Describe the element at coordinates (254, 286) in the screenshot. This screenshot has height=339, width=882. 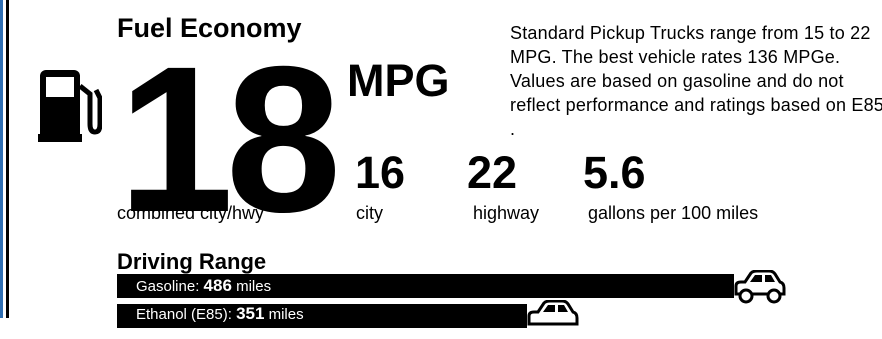
I see `gasoline-range-unit: miles` at that location.